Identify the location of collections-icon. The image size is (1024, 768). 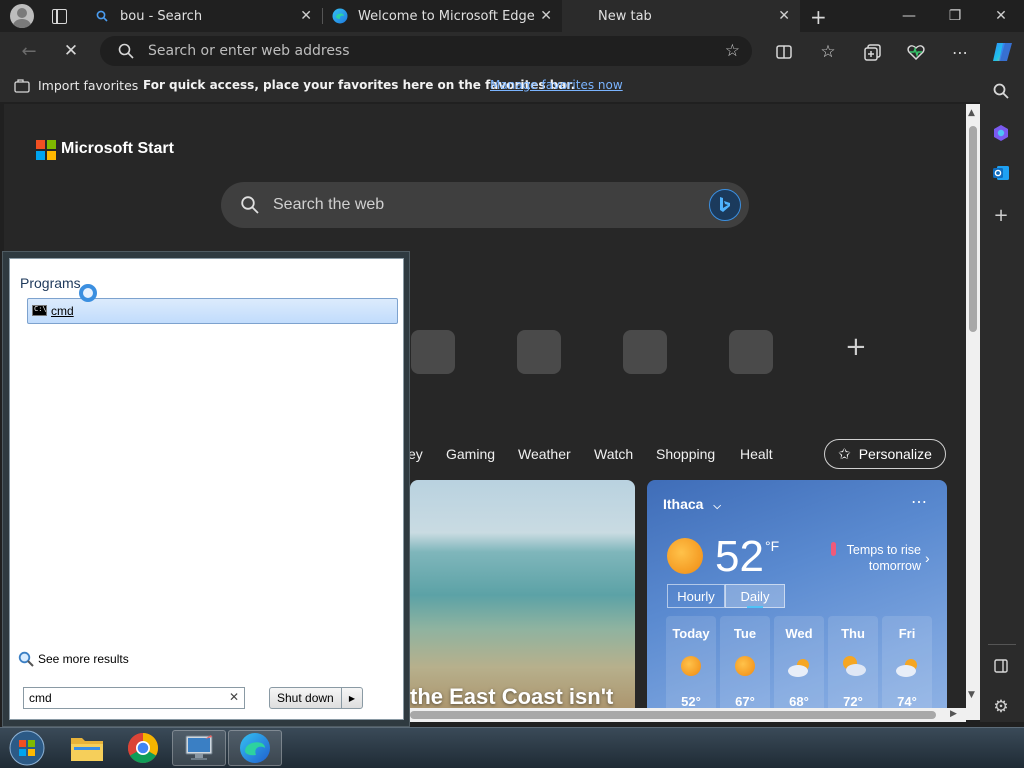
(872, 52).